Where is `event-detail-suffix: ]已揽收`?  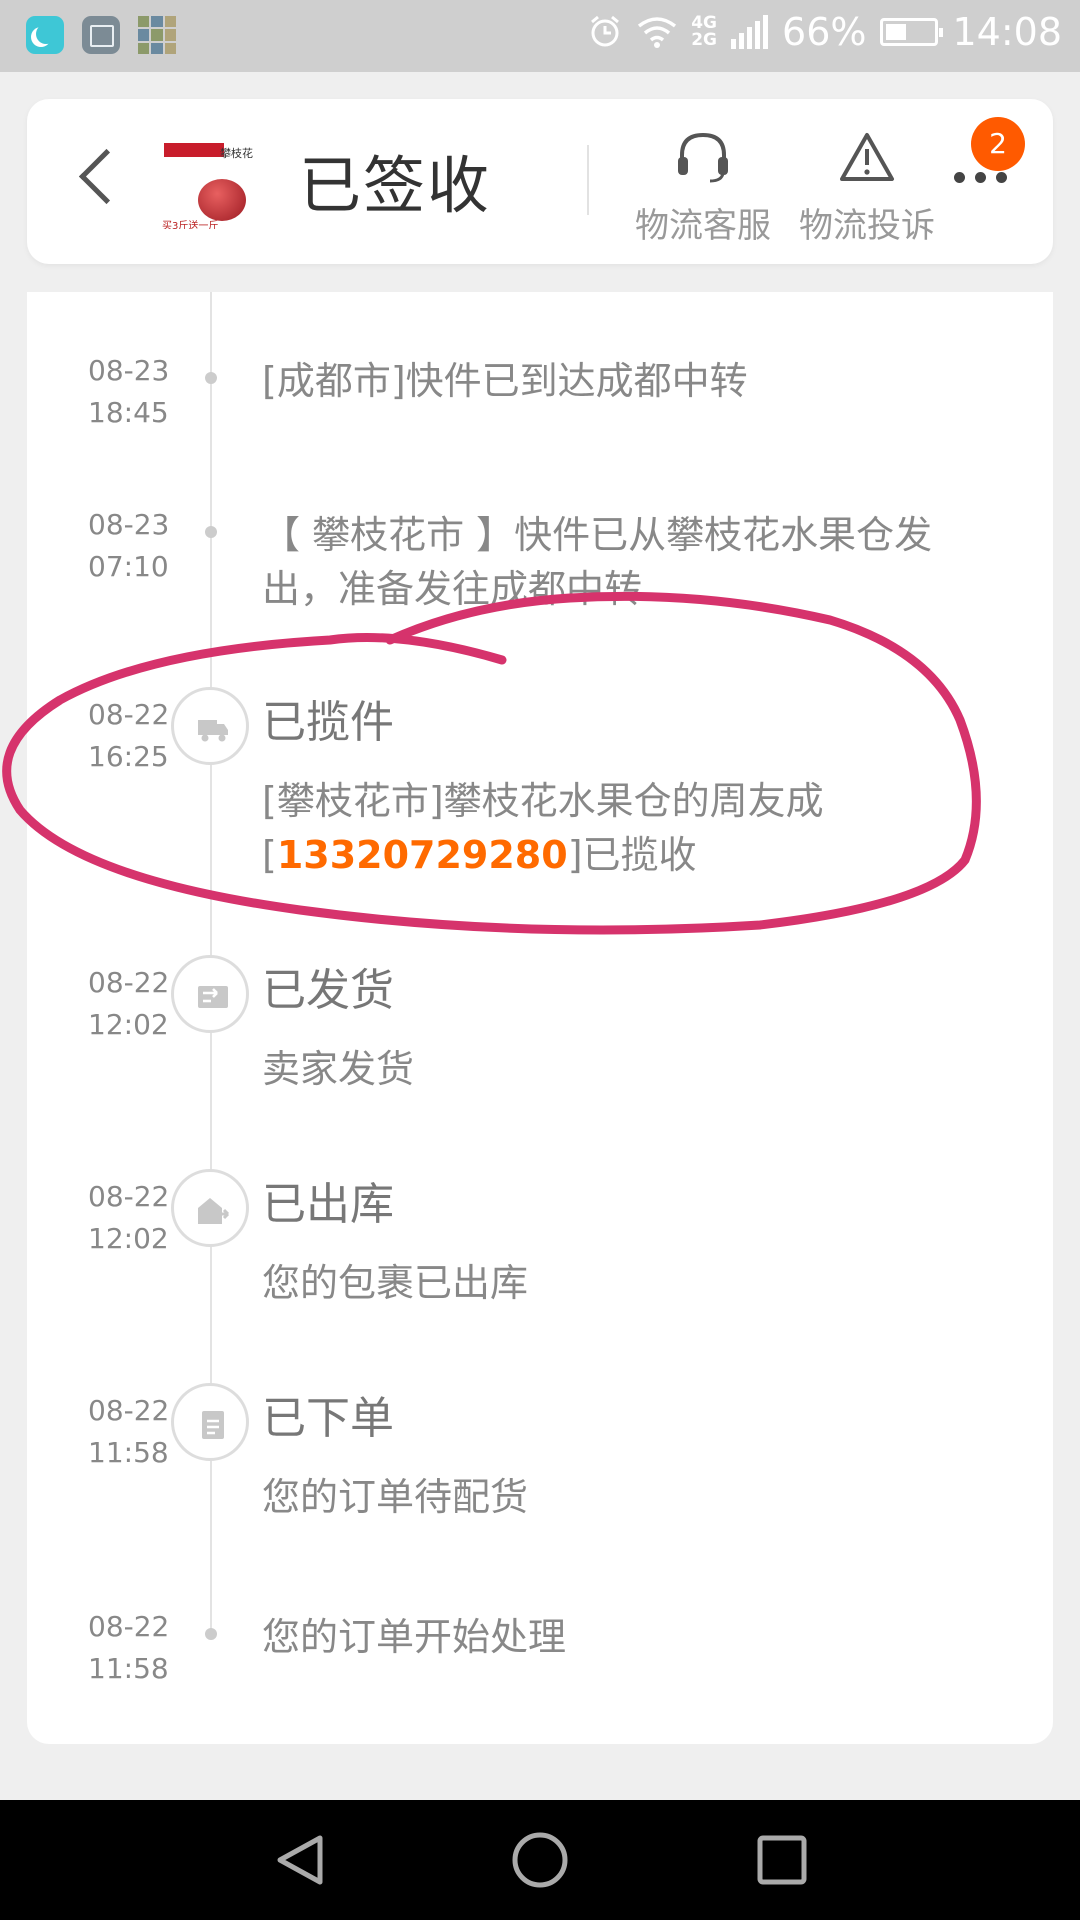 event-detail-suffix: ]已揽收 is located at coordinates (632, 855).